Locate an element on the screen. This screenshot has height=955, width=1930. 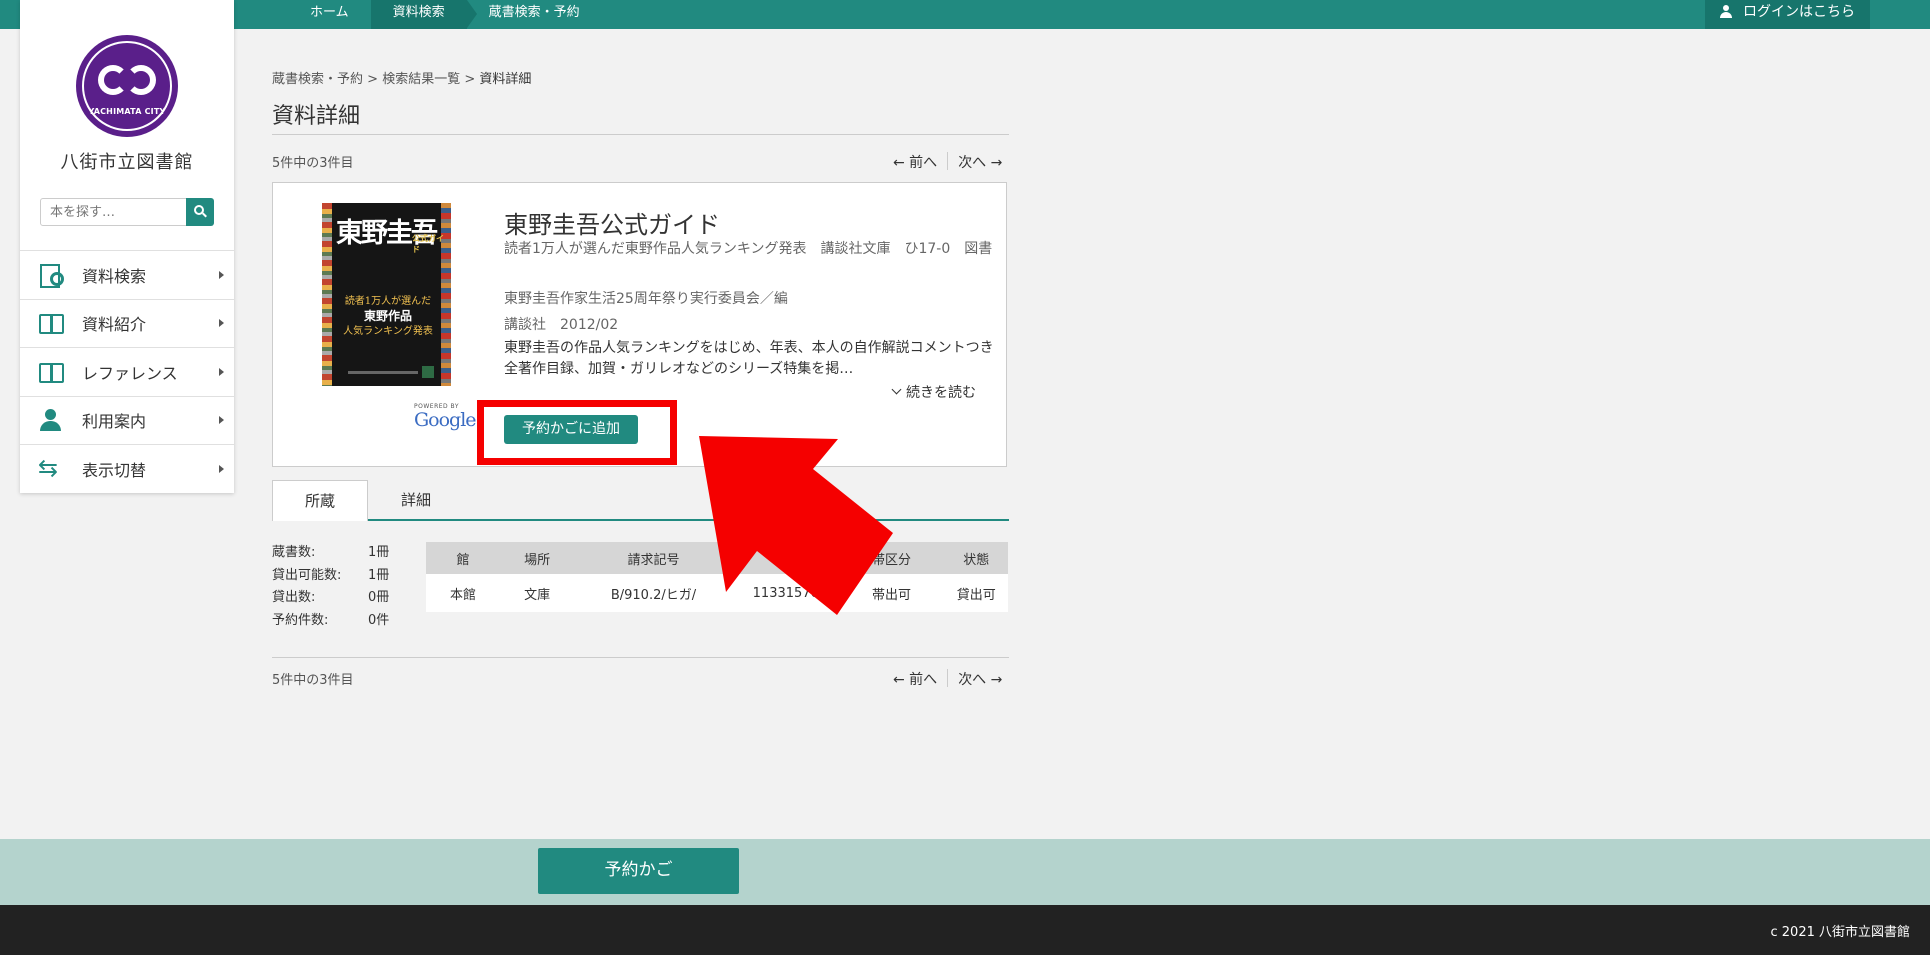
annotation-highlight-box is located at coordinates (577, 432).